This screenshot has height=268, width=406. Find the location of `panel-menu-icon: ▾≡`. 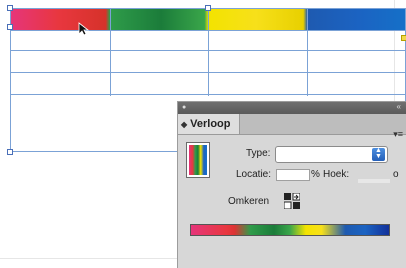

panel-menu-icon: ▾≡ is located at coordinates (398, 134).